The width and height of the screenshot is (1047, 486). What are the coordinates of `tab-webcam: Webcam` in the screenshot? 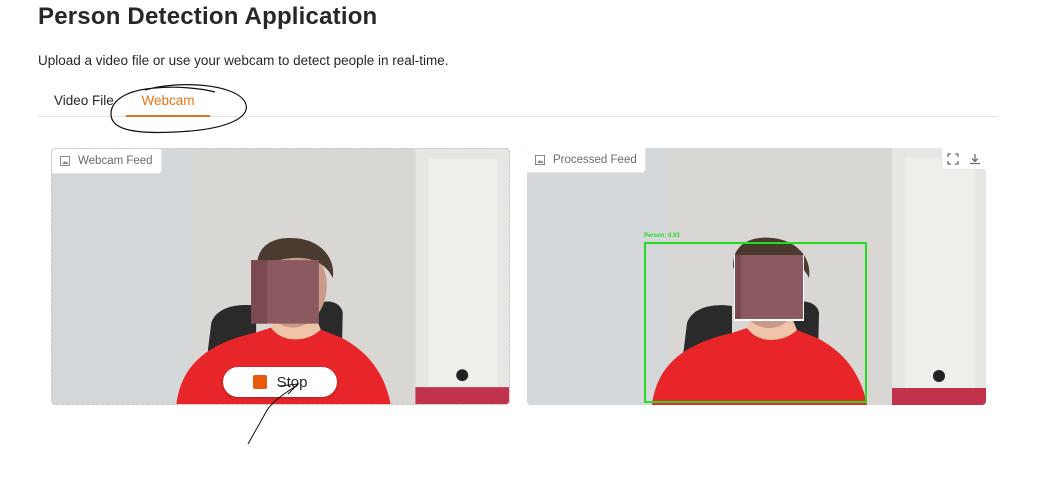 It's located at (168, 105).